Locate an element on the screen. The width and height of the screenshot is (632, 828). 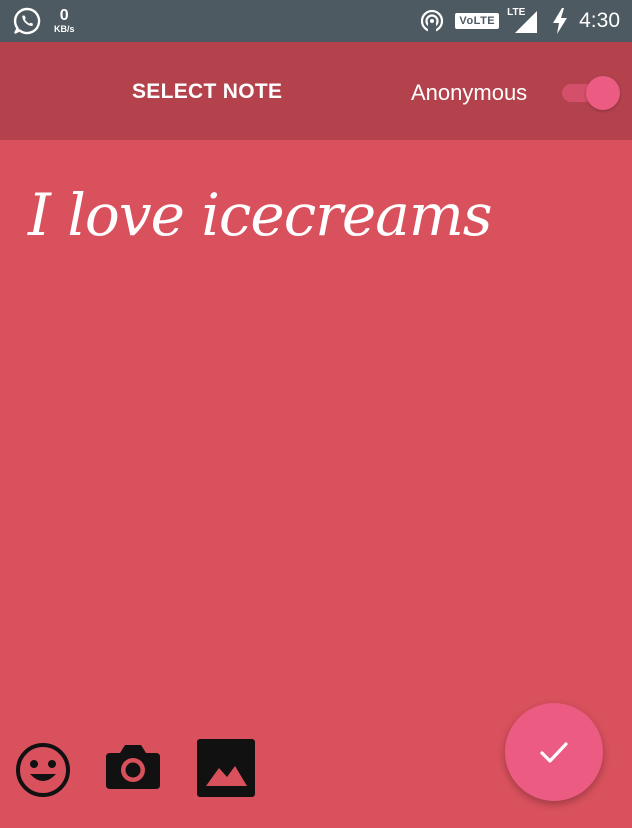
network-speed: 0 KB/s is located at coordinates (64, 21).